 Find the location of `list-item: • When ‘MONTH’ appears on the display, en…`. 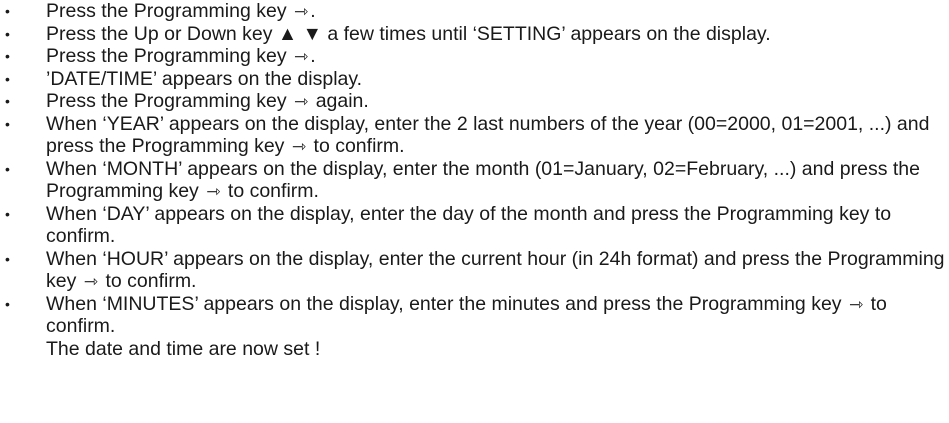

list-item: • When ‘MONTH’ appears on the display, en… is located at coordinates (474, 180).